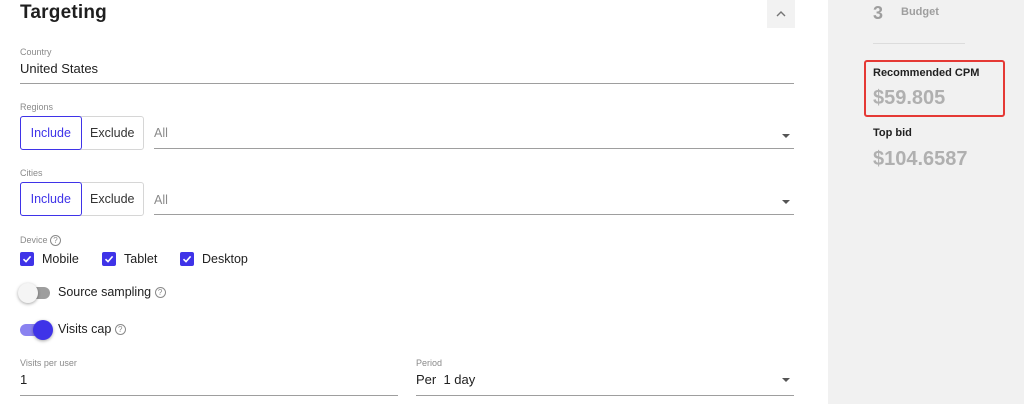 The width and height of the screenshot is (1024, 404). What do you see at coordinates (225, 259) in the screenshot?
I see `desktop-label: Desktop` at bounding box center [225, 259].